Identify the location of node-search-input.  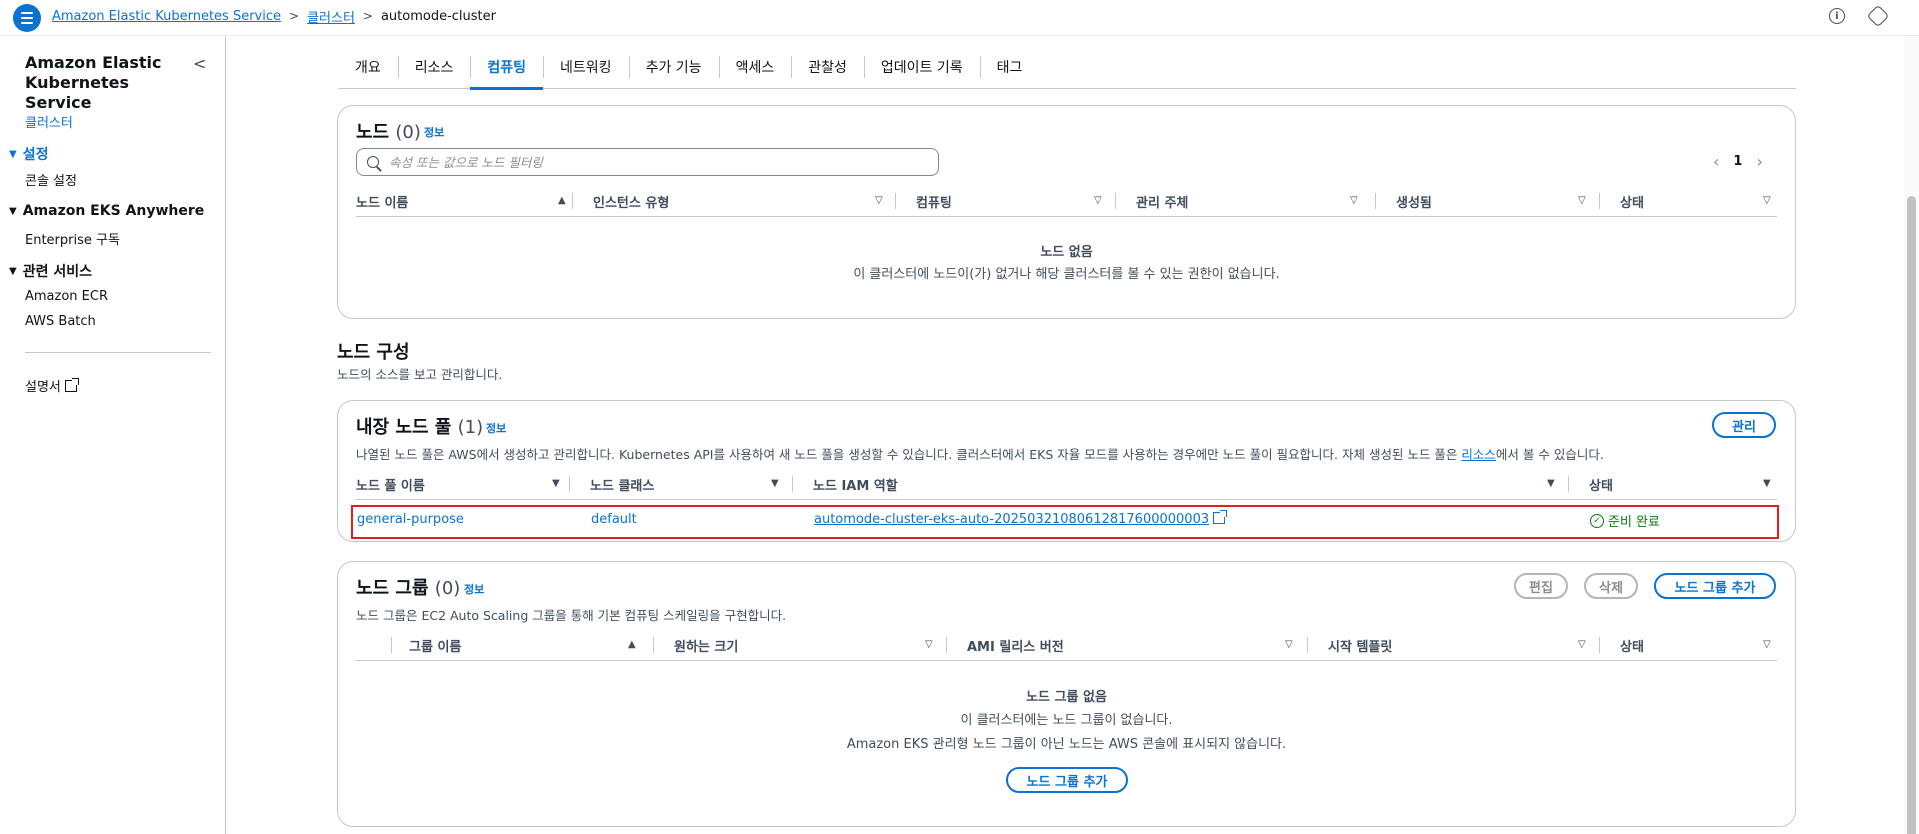
(649, 162).